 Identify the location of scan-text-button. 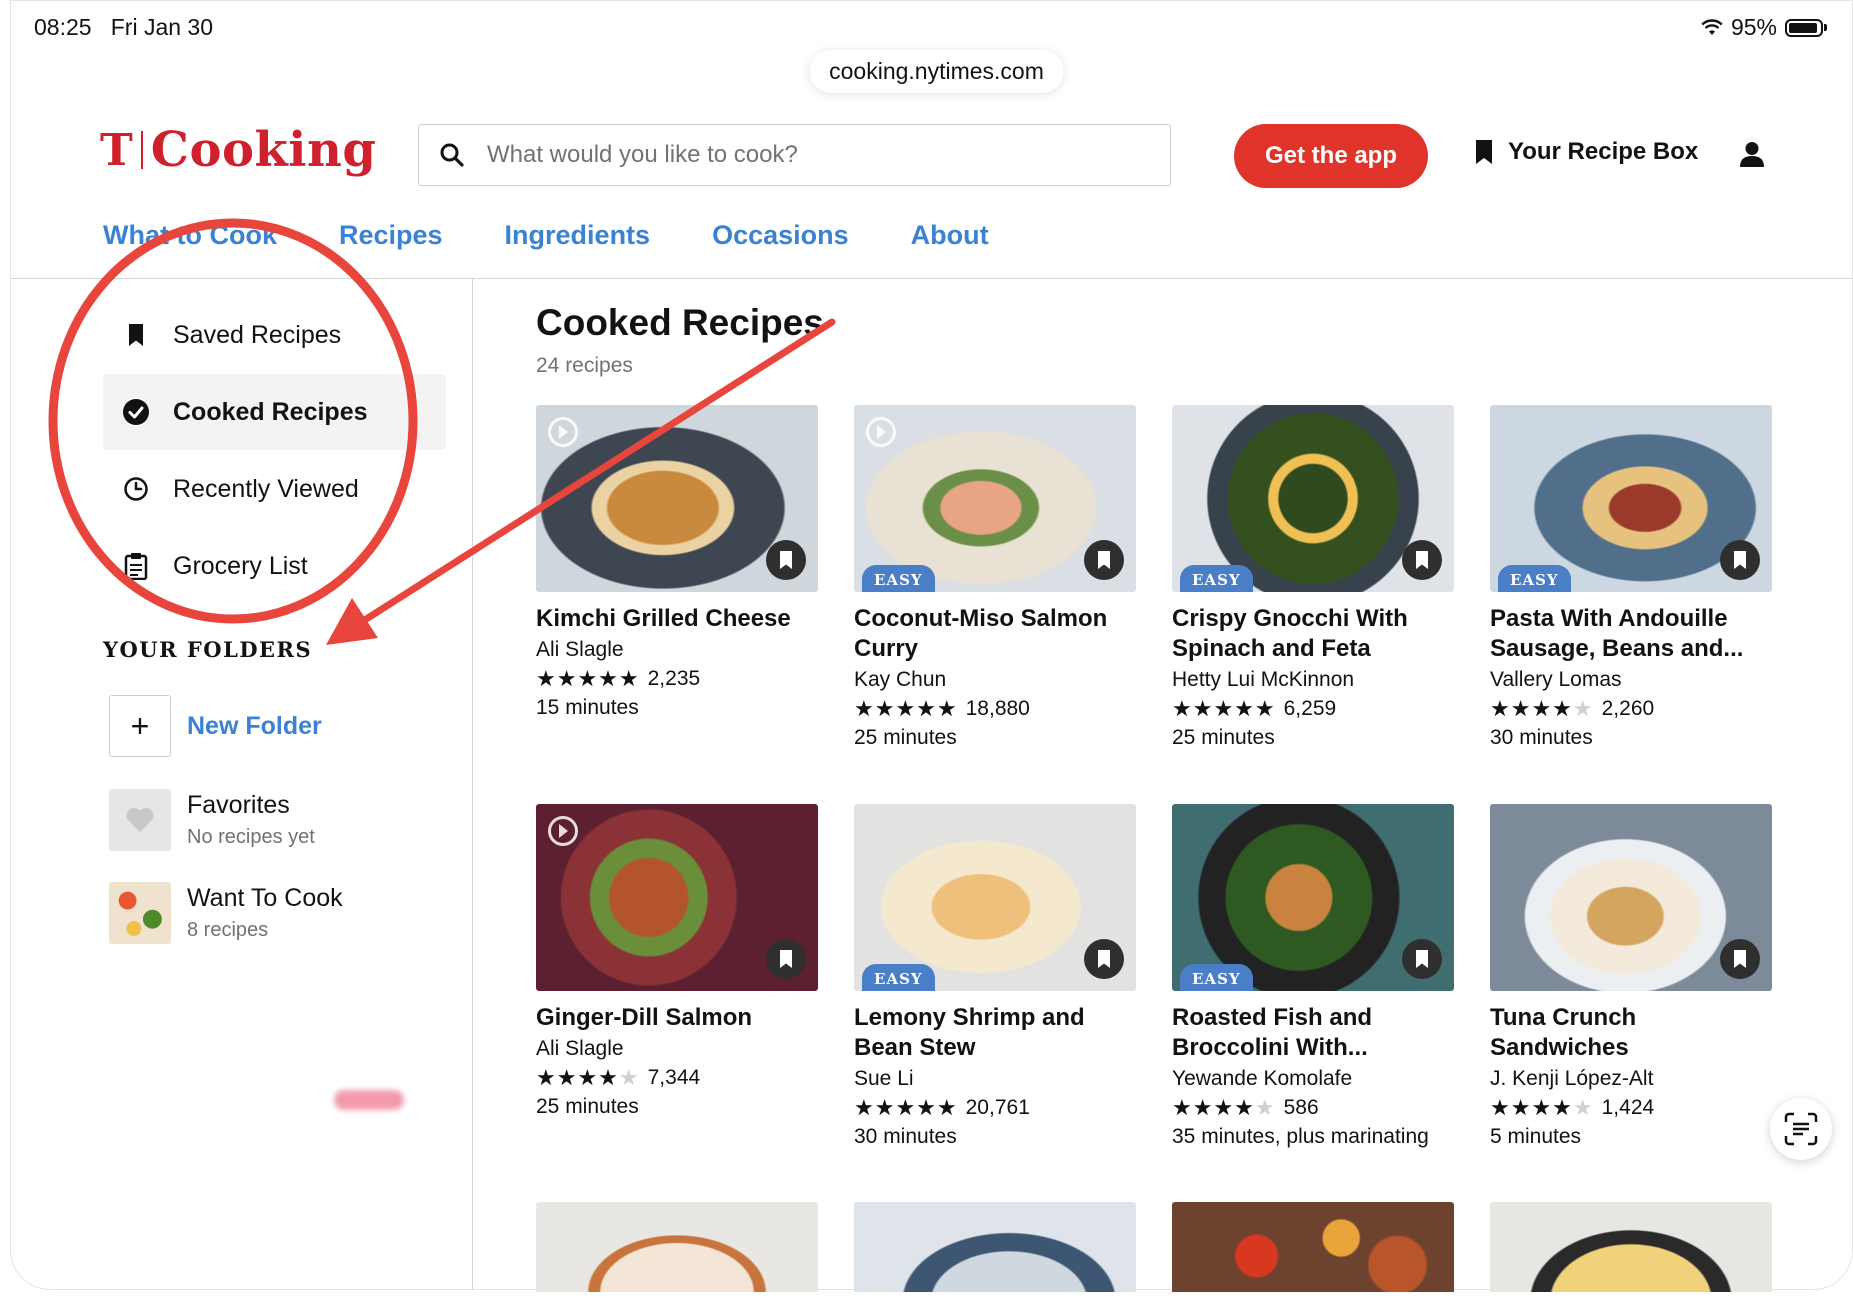
(1801, 1129).